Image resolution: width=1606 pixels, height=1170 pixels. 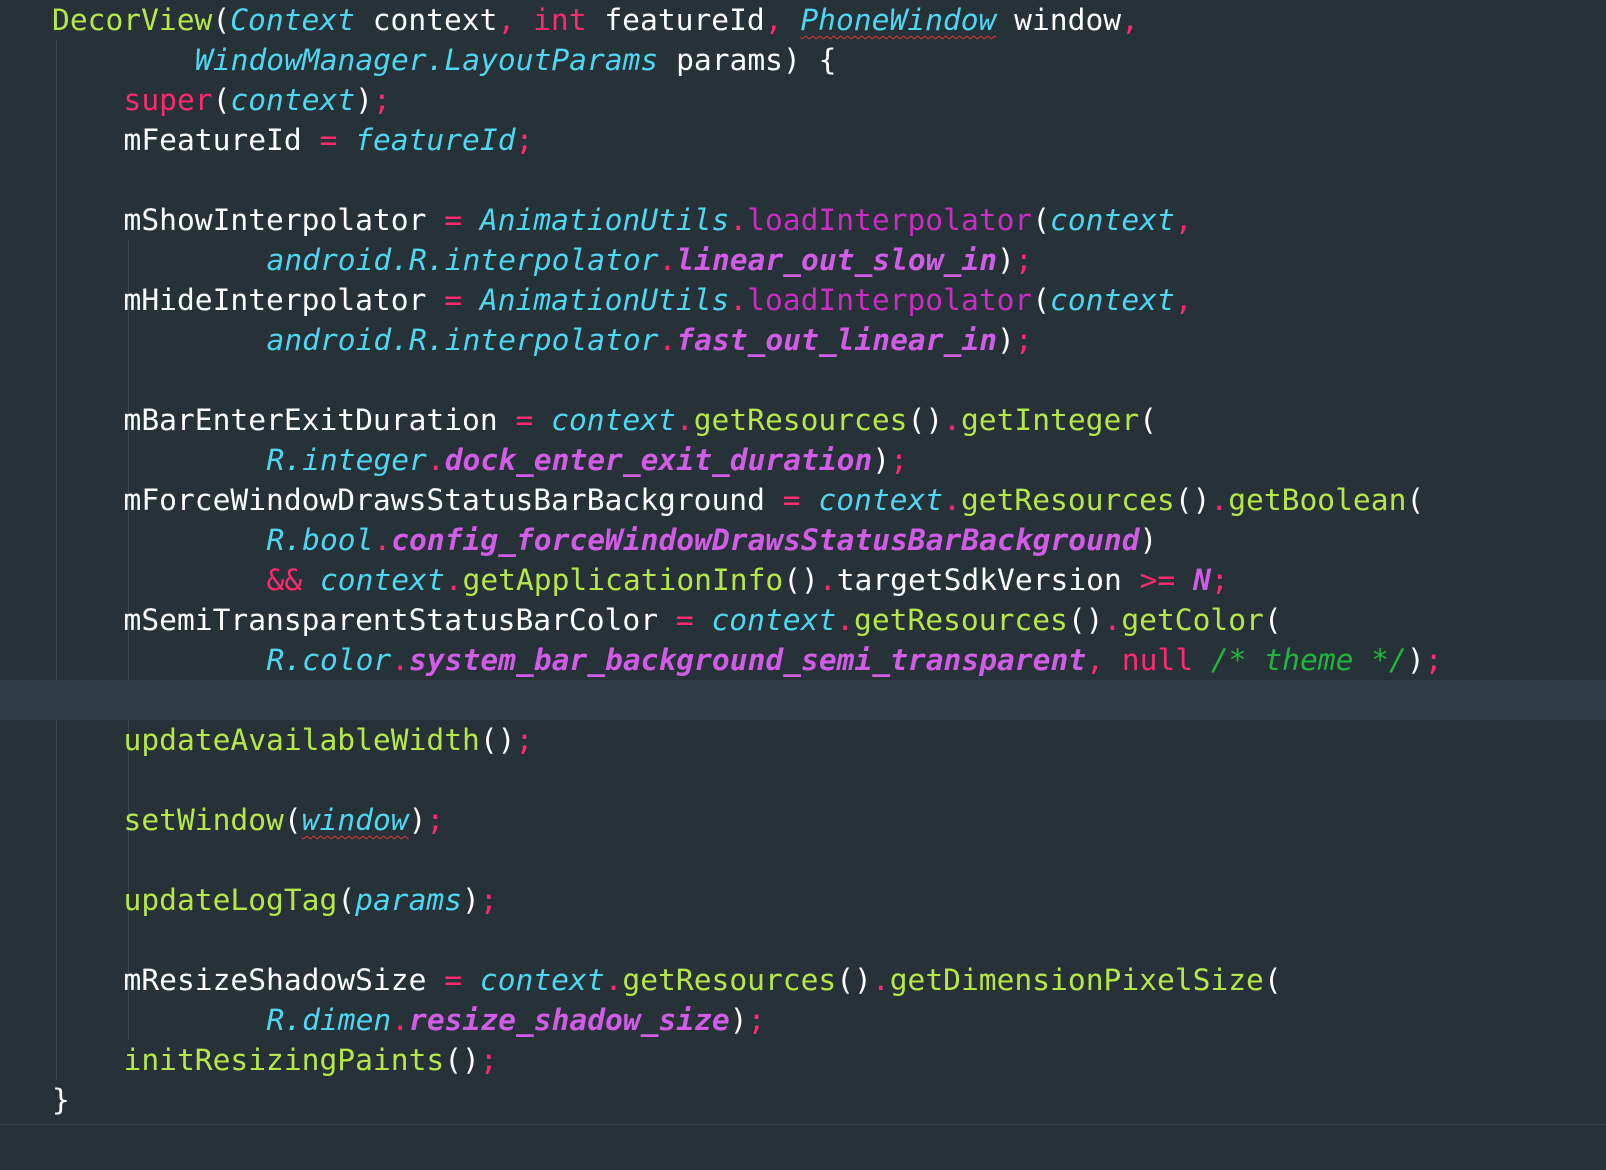 I want to click on code-line-text: initResizingPaints();, so click(x=311, y=1060).